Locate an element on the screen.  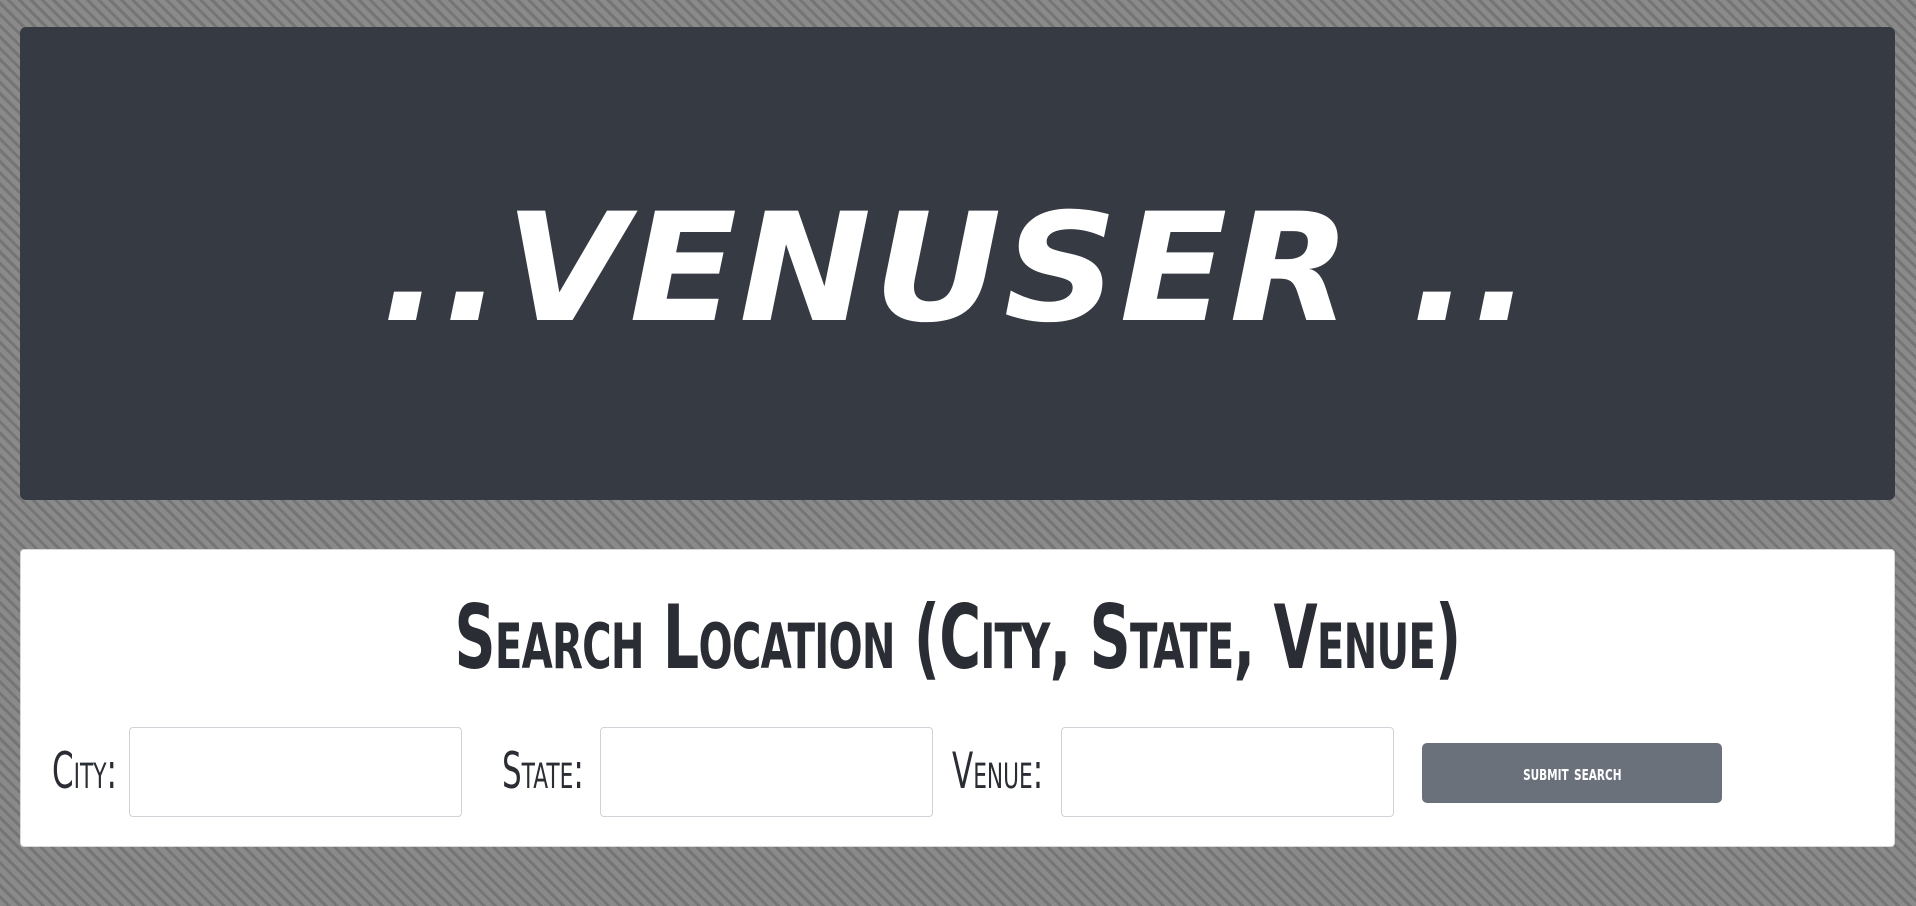
city-label: City: is located at coordinates (85, 771).